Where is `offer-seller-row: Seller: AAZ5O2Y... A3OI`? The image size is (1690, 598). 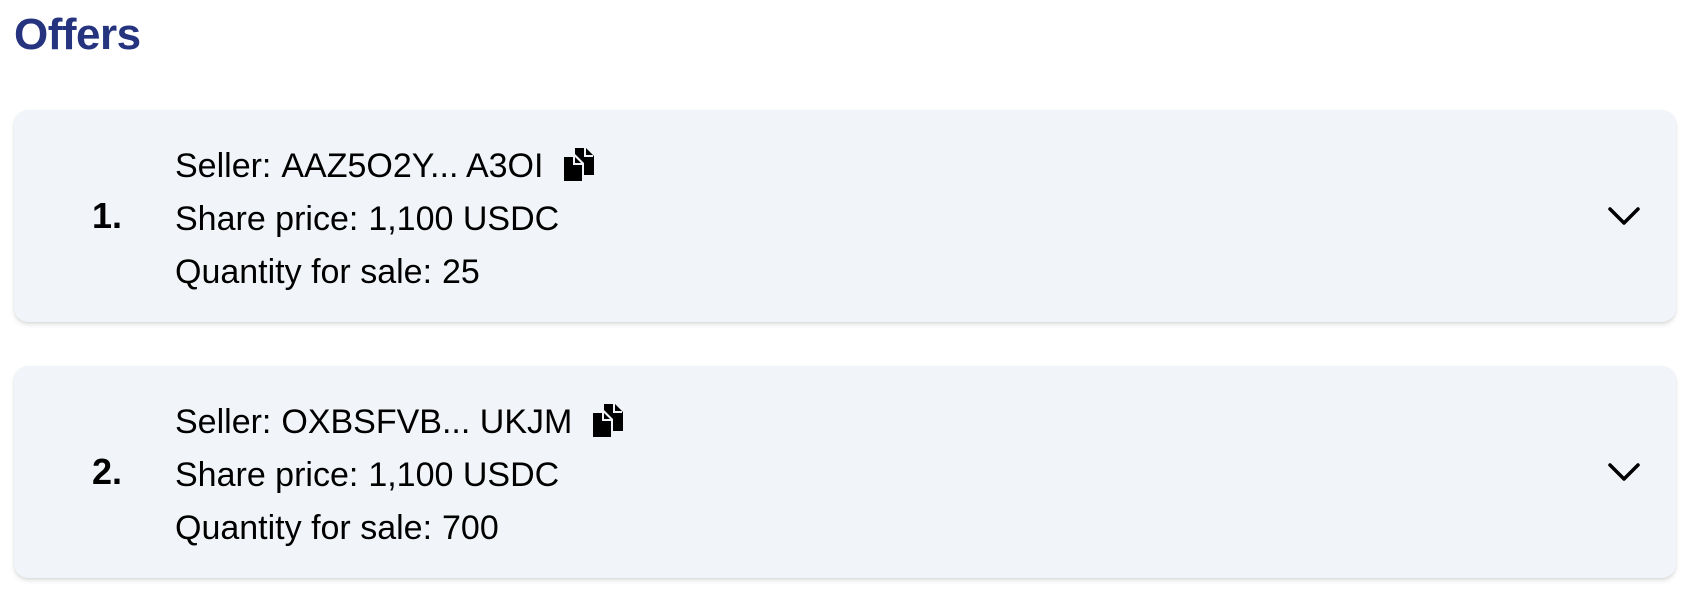
offer-seller-row: Seller: AAZ5O2Y... A3OI is located at coordinates (387, 166).